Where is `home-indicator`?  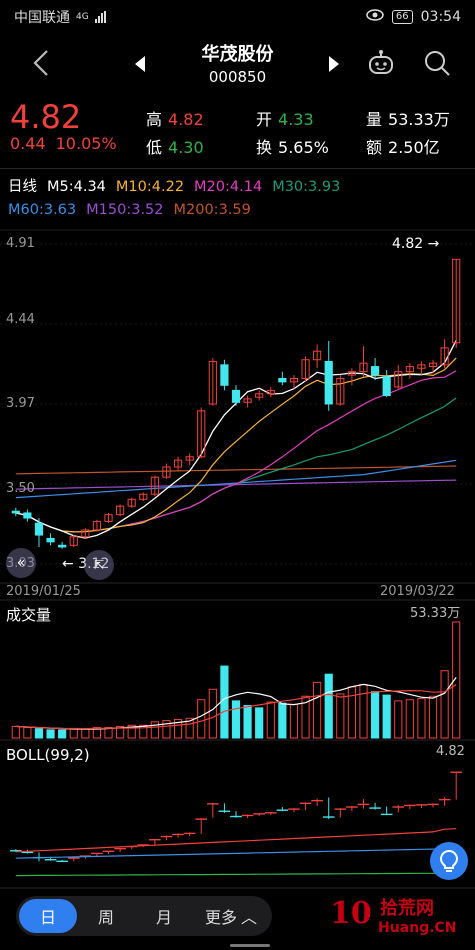 home-indicator is located at coordinates (250, 945).